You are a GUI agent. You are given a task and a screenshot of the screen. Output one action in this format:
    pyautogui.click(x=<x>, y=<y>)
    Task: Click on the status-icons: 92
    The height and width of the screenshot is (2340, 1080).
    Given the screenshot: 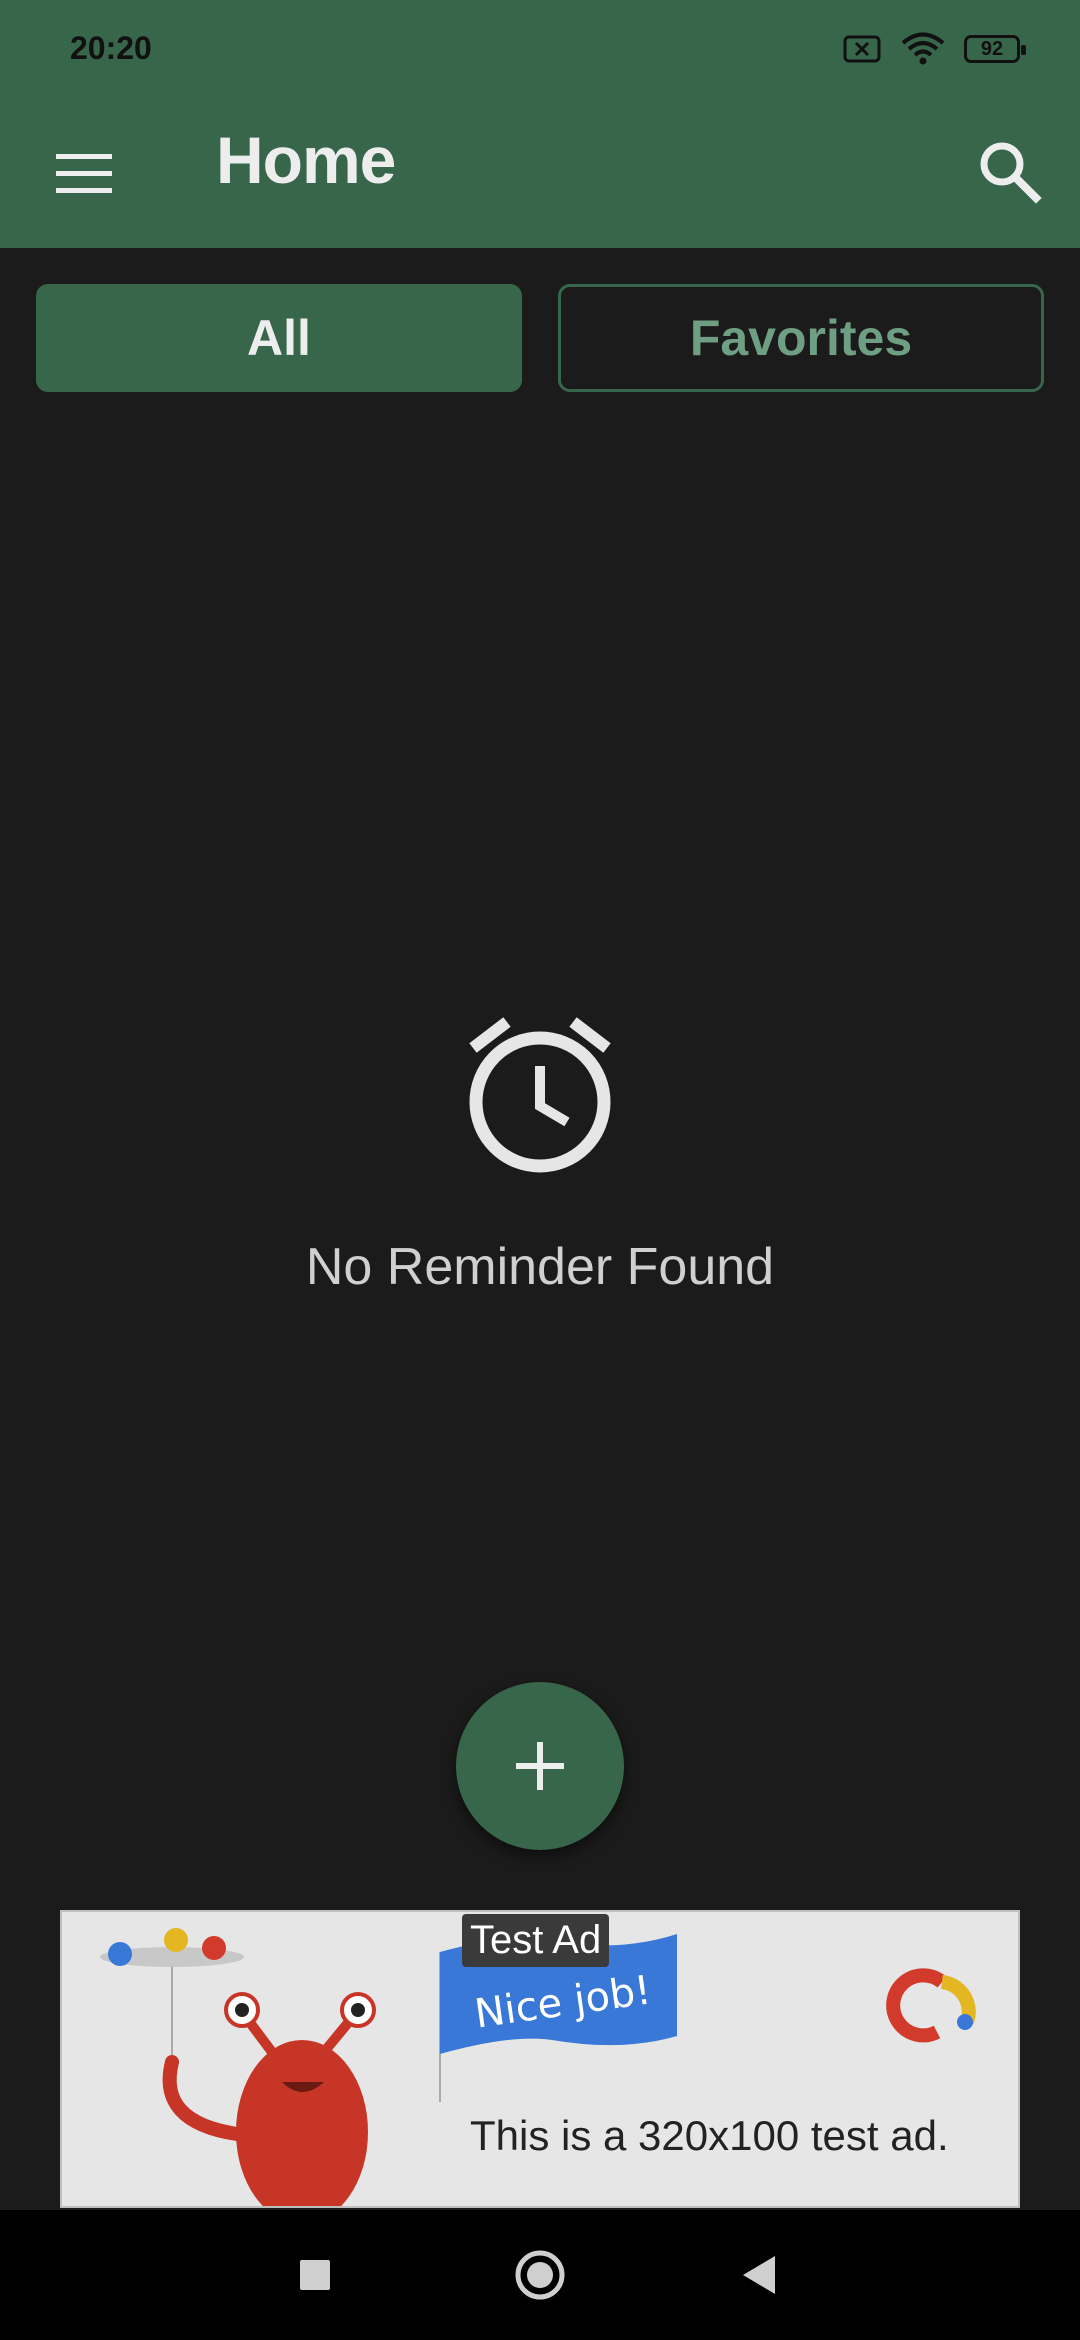 What is the action you would take?
    pyautogui.click(x=934, y=49)
    